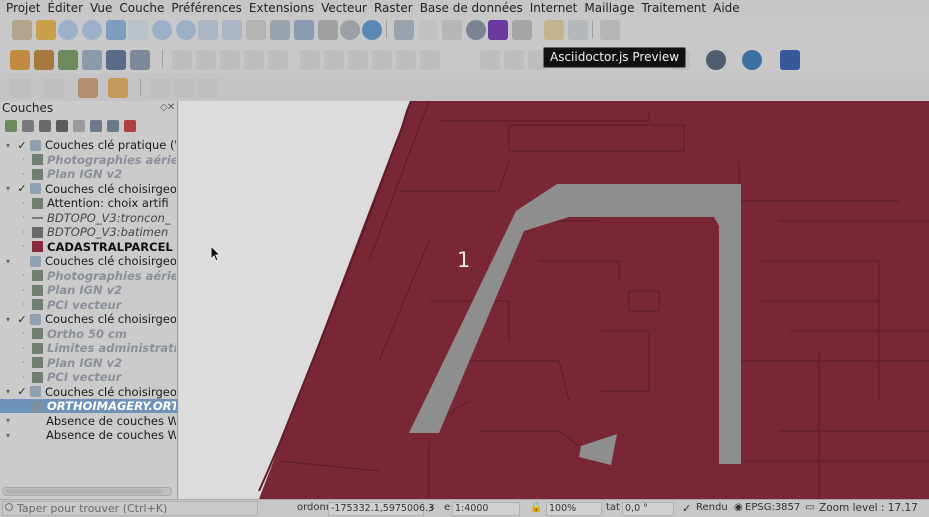 This screenshot has height=517, width=929. I want to click on globe-plugin-icon, so click(716, 60).